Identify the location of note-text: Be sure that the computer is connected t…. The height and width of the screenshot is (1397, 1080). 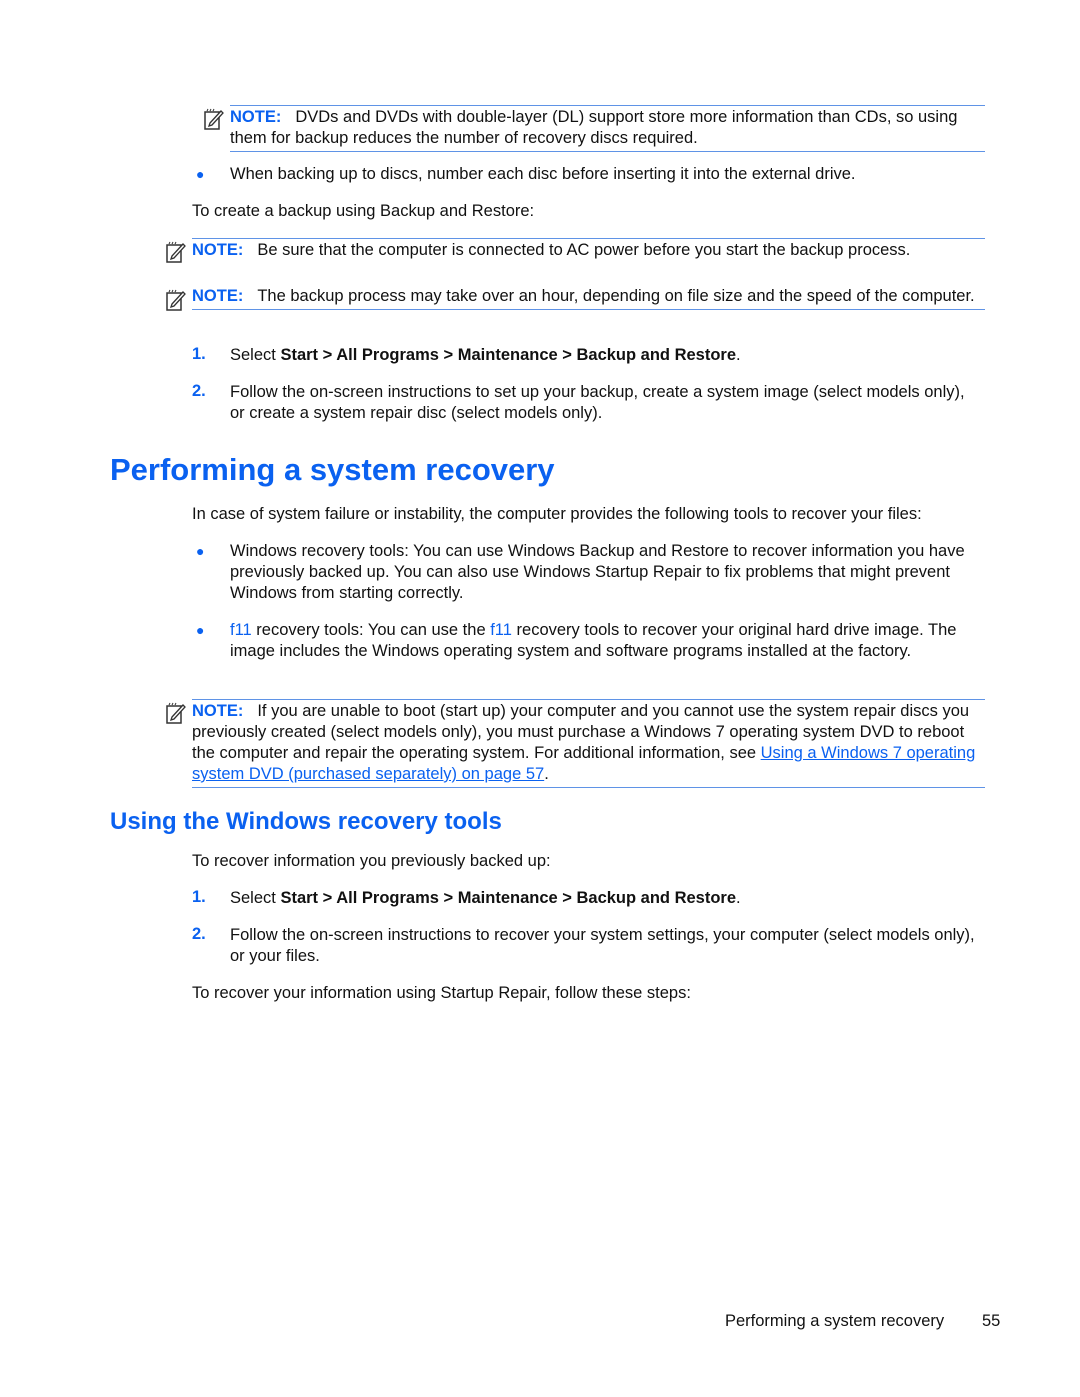
(584, 250).